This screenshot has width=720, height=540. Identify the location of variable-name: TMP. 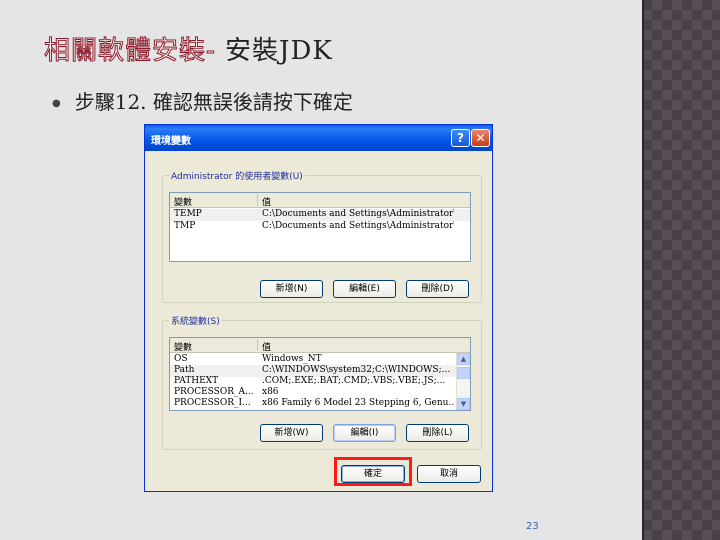
(185, 226).